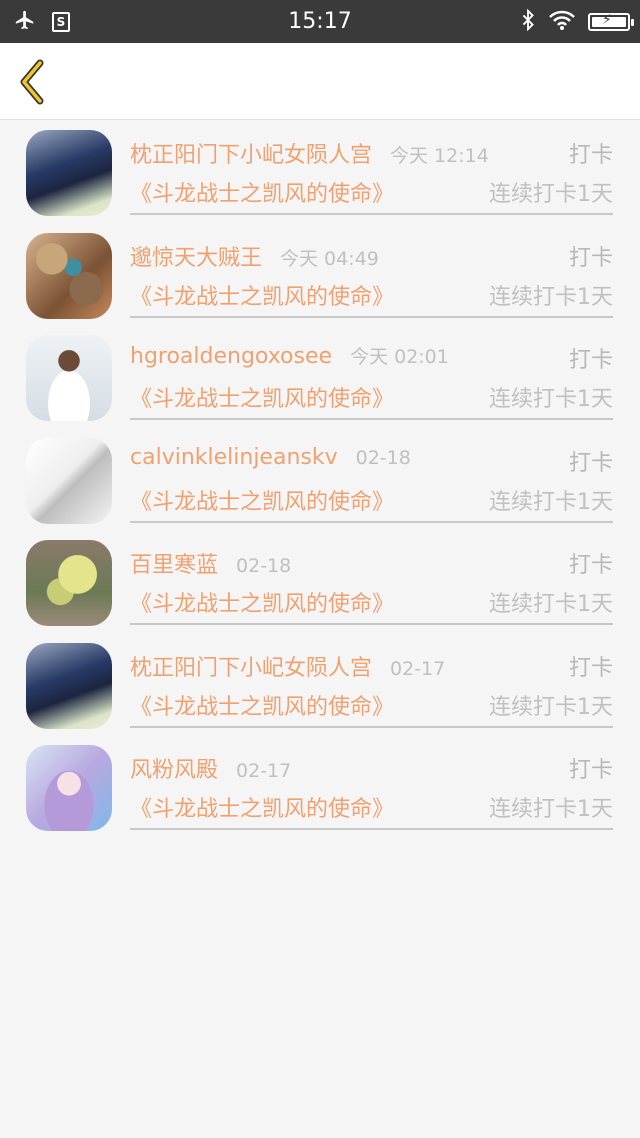  I want to click on bluetooth-icon, so click(528, 21).